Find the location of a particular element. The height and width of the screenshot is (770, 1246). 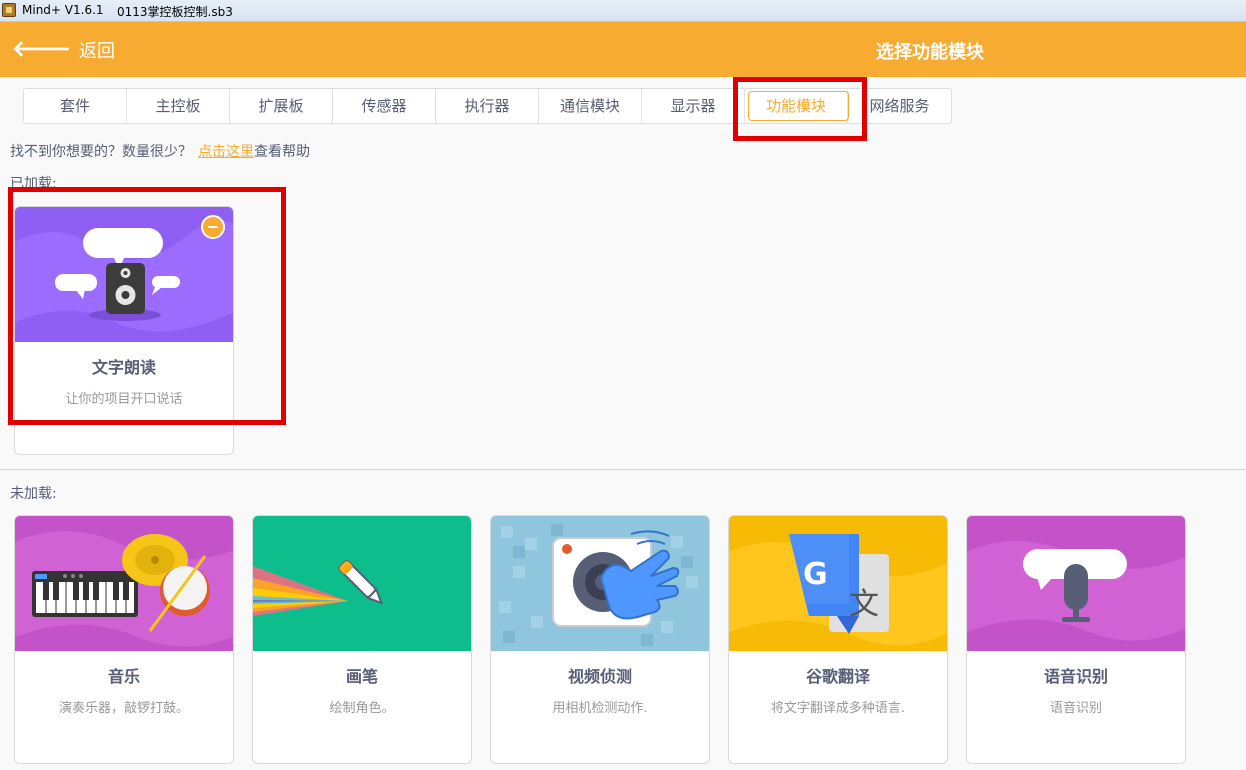

extension-card-pen: 画笔 绘制角色。 is located at coordinates (362, 639).